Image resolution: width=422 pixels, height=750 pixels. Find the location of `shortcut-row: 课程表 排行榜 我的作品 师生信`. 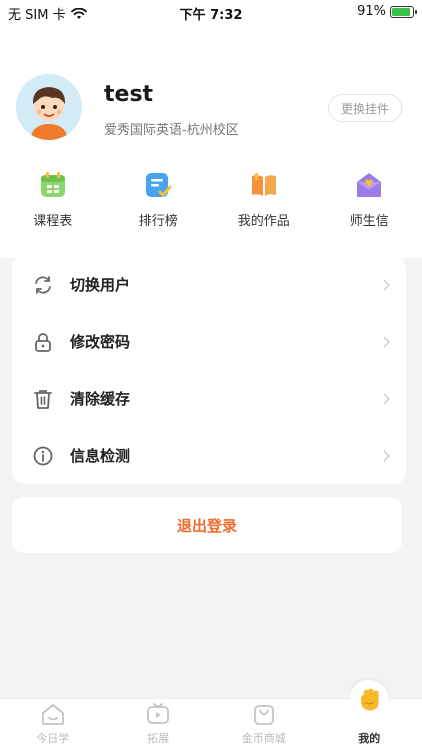

shortcut-row: 课程表 排行榜 我的作品 师生信 is located at coordinates (211, 205).